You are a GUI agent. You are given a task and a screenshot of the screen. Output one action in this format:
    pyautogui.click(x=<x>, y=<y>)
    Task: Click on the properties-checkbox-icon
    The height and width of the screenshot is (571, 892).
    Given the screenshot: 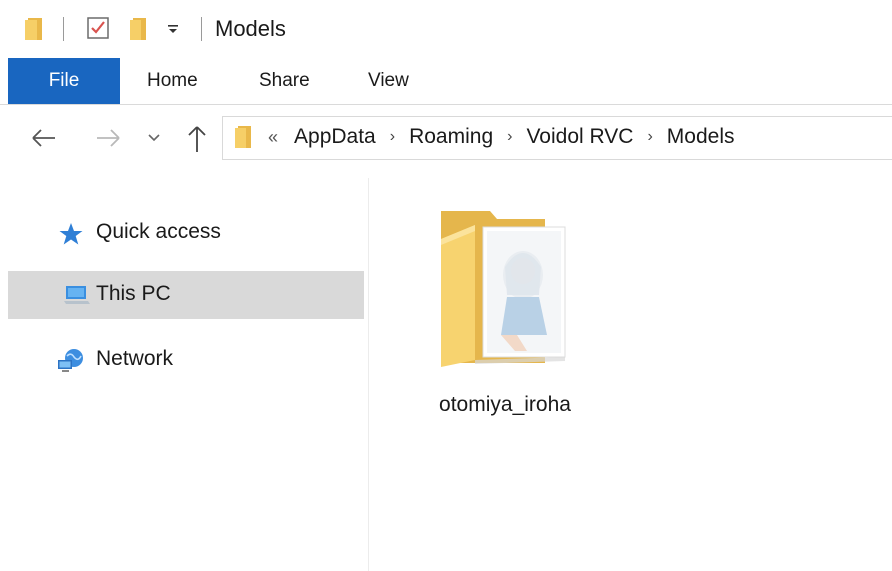 What is the action you would take?
    pyautogui.click(x=98, y=30)
    